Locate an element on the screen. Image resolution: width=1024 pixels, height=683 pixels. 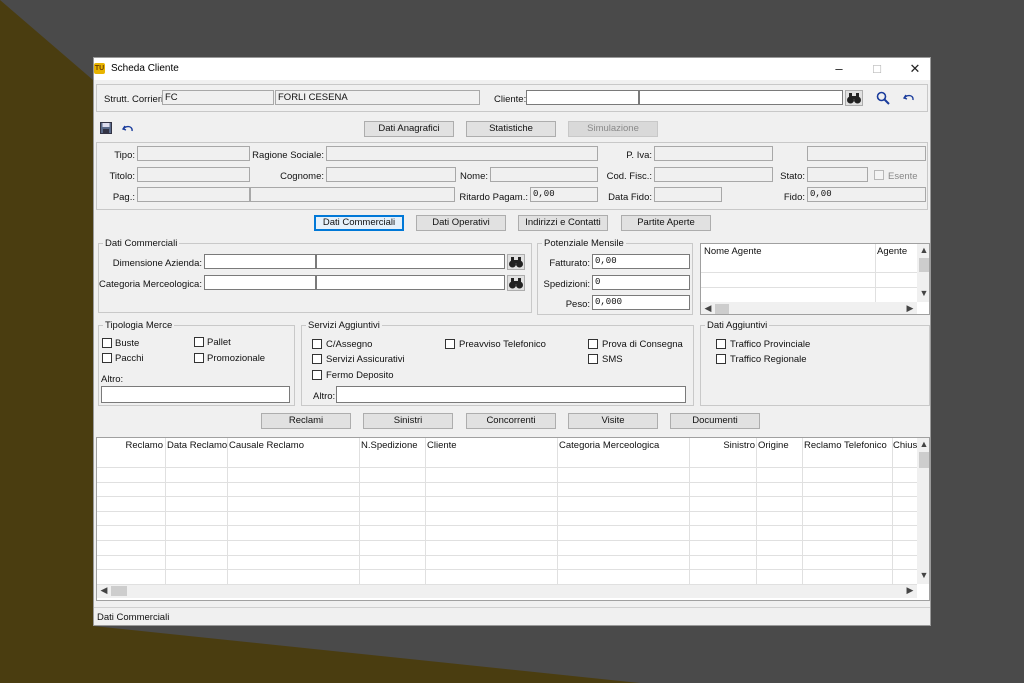
ritardo-pagam-field: 0,00 is located at coordinates (564, 194).